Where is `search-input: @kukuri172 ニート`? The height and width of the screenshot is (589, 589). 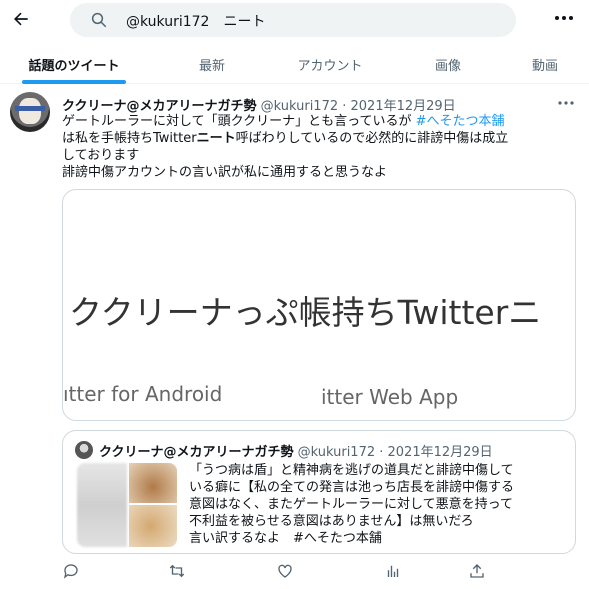 search-input: @kukuri172 ニート is located at coordinates (293, 20).